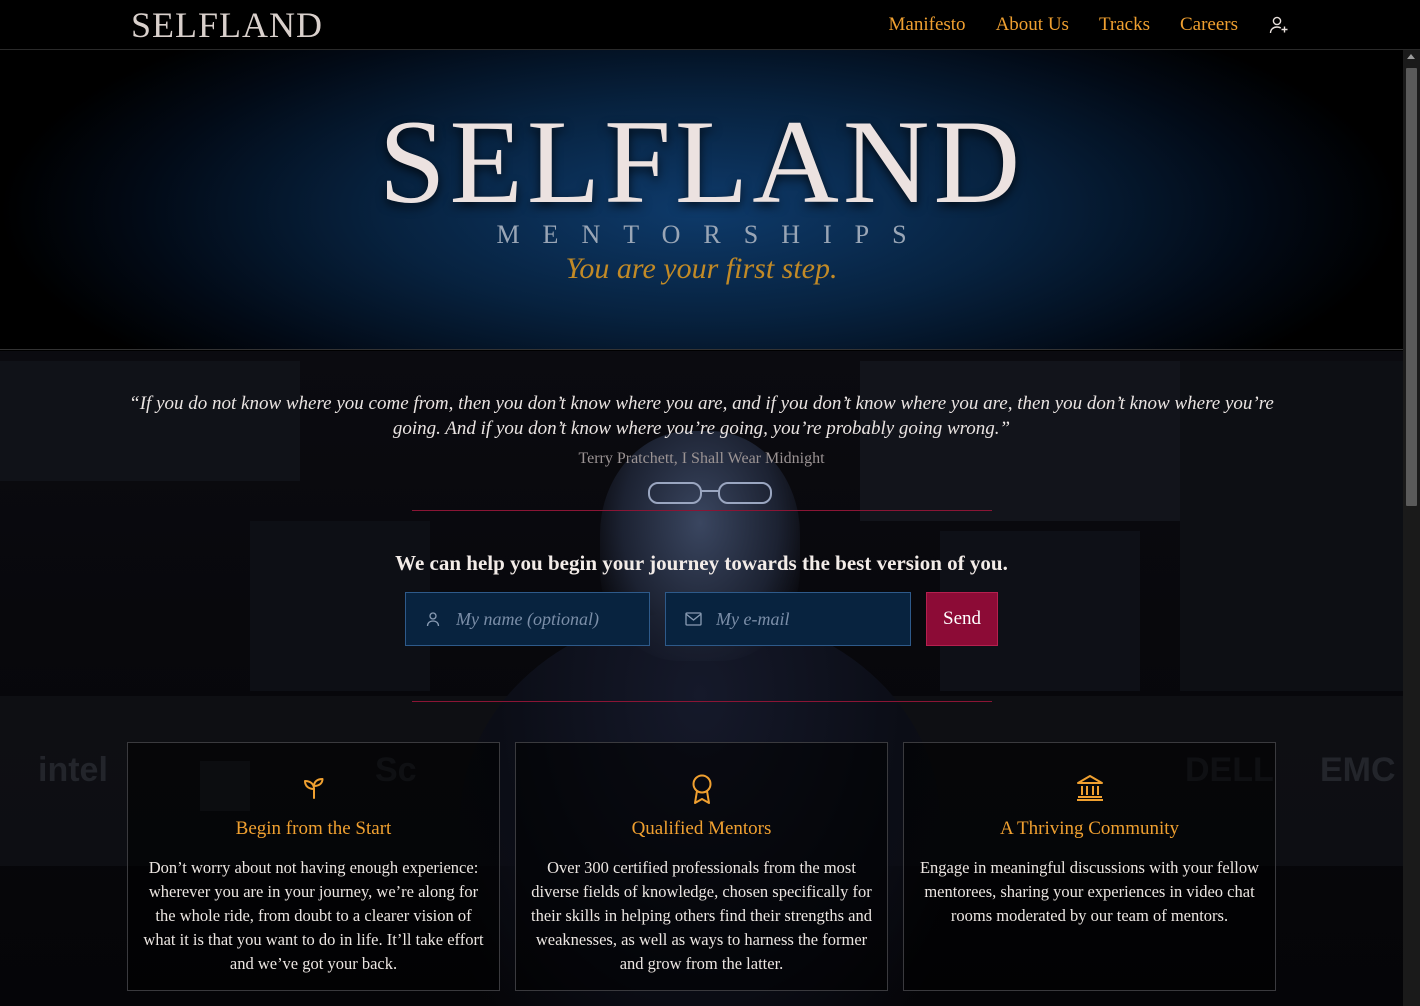 The height and width of the screenshot is (1006, 1420). Describe the element at coordinates (962, 619) in the screenshot. I see `send-button: Send` at that location.